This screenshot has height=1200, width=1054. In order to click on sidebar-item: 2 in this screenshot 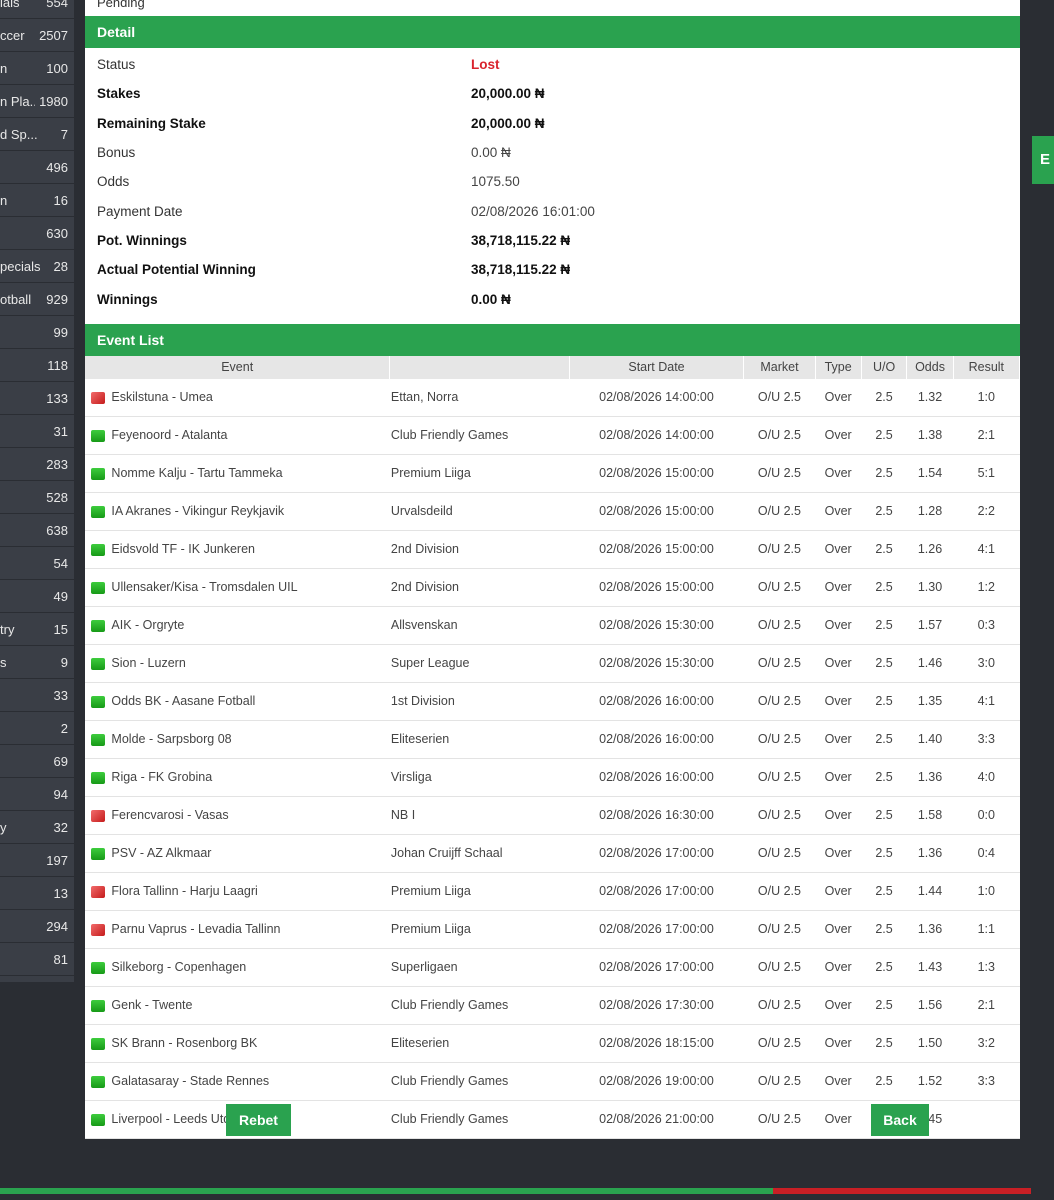, I will do `click(37, 728)`.